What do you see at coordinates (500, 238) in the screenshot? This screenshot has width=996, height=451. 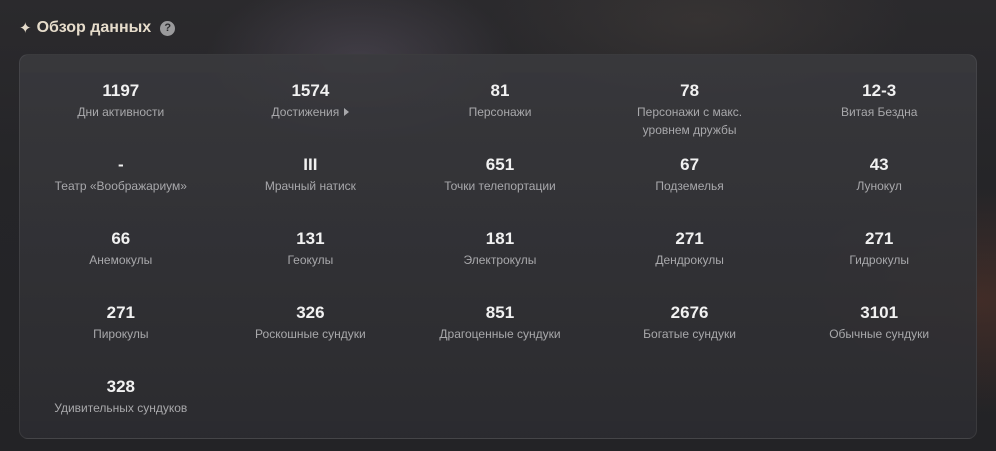 I see `stat-value: 181` at bounding box center [500, 238].